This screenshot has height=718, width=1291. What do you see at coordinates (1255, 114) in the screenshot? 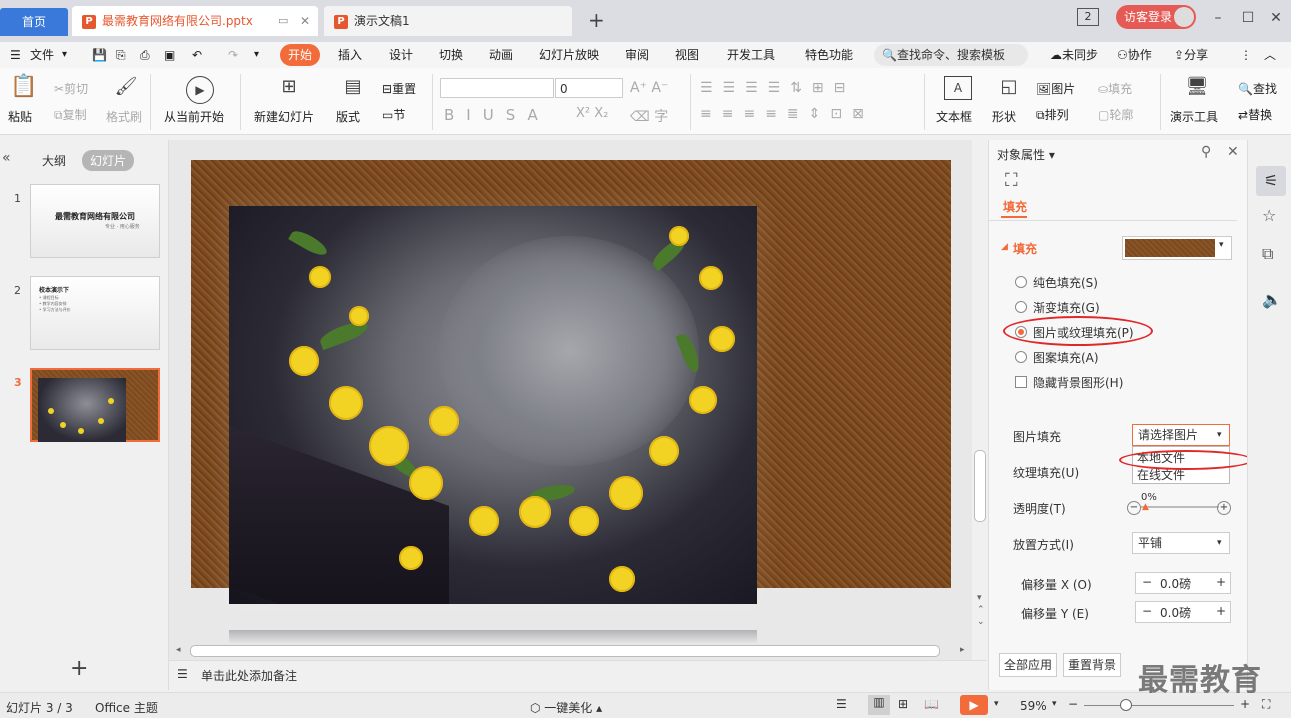
I see `replace-button: ⇄替换` at bounding box center [1255, 114].